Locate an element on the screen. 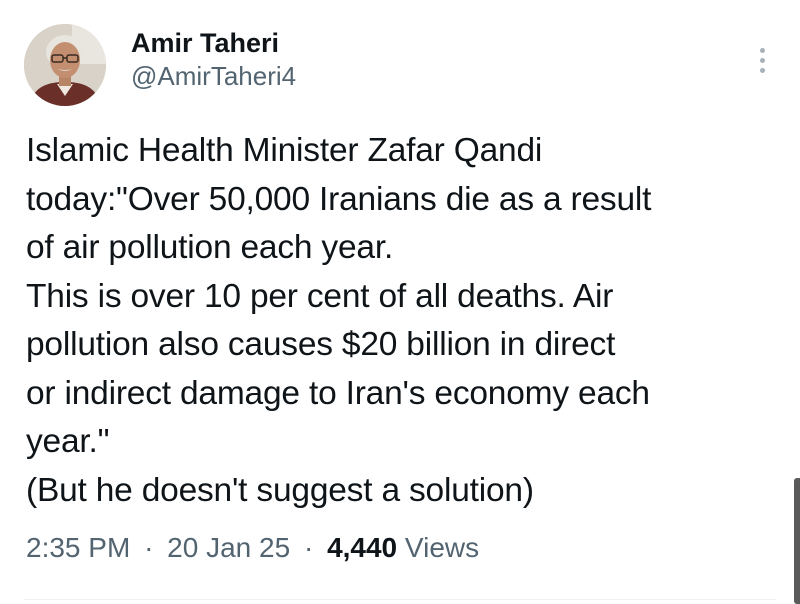 The image size is (800, 604). author-display-name: Amir Taheri is located at coordinates (213, 43).